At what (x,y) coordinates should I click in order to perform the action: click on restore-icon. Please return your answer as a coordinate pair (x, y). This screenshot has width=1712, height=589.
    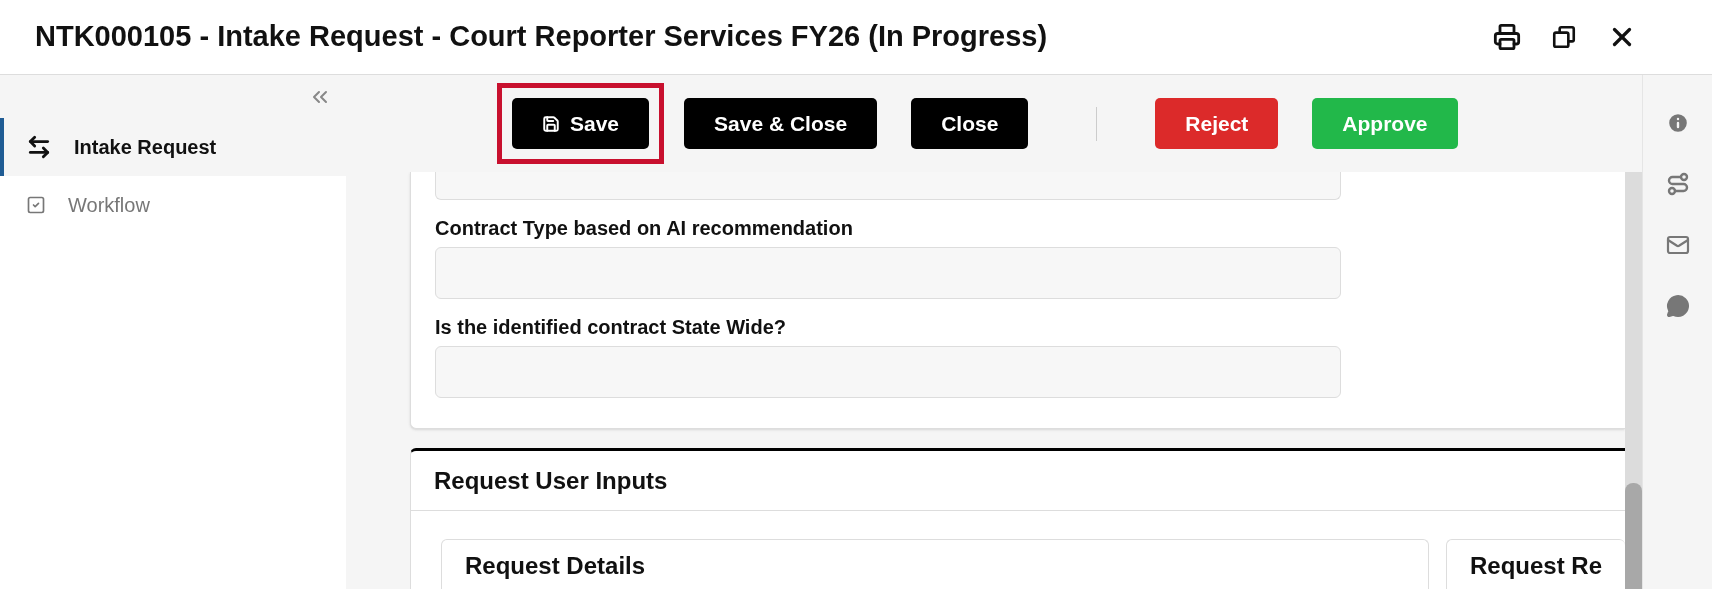
    Looking at the image, I should click on (1564, 37).